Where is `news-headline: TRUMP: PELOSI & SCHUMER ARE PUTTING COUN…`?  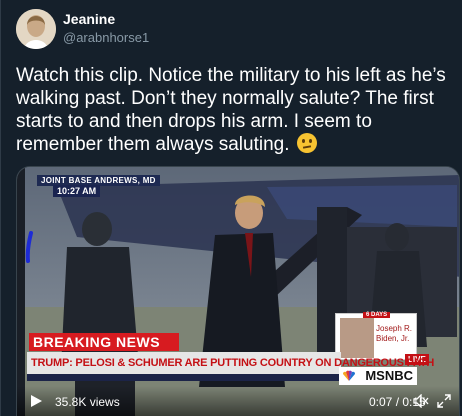 news-headline: TRUMP: PELOSI & SCHUMER ARE PUTTING COUN… is located at coordinates (230, 363).